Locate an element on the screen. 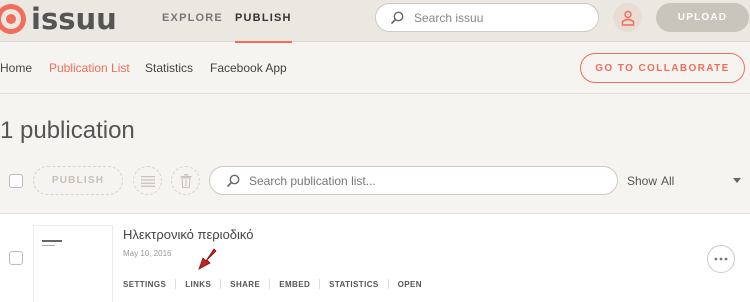 This screenshot has height=302, width=750. action-embed: EMBED is located at coordinates (294, 284).